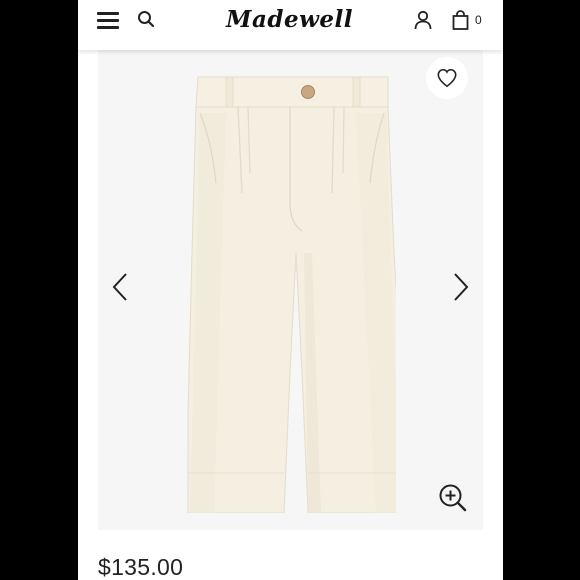 The image size is (580, 580). I want to click on zoom-in-icon, so click(453, 498).